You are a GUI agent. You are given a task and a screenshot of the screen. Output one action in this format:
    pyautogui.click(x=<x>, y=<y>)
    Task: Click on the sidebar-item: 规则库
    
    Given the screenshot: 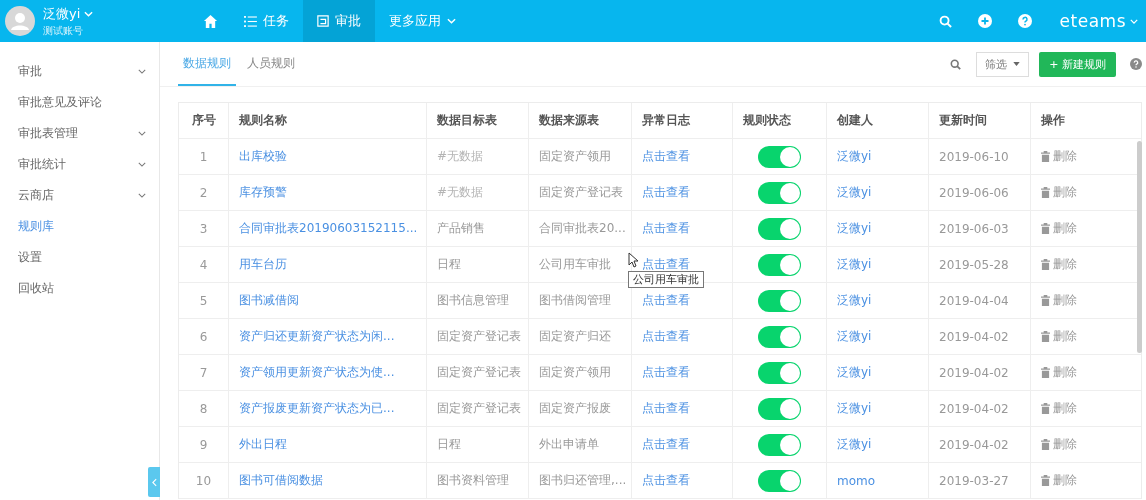 What is the action you would take?
    pyautogui.click(x=79, y=226)
    